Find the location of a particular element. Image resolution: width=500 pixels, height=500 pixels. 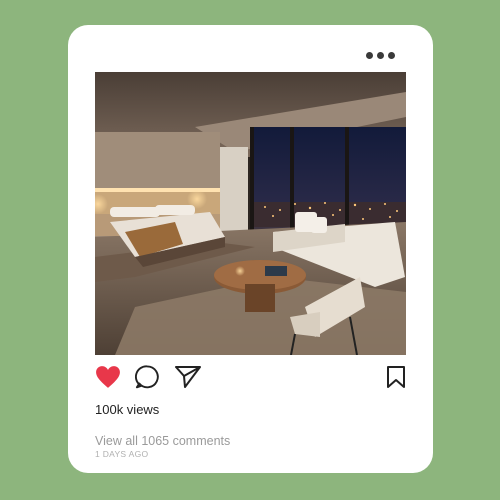

paper-plane-icon is located at coordinates (188, 379).